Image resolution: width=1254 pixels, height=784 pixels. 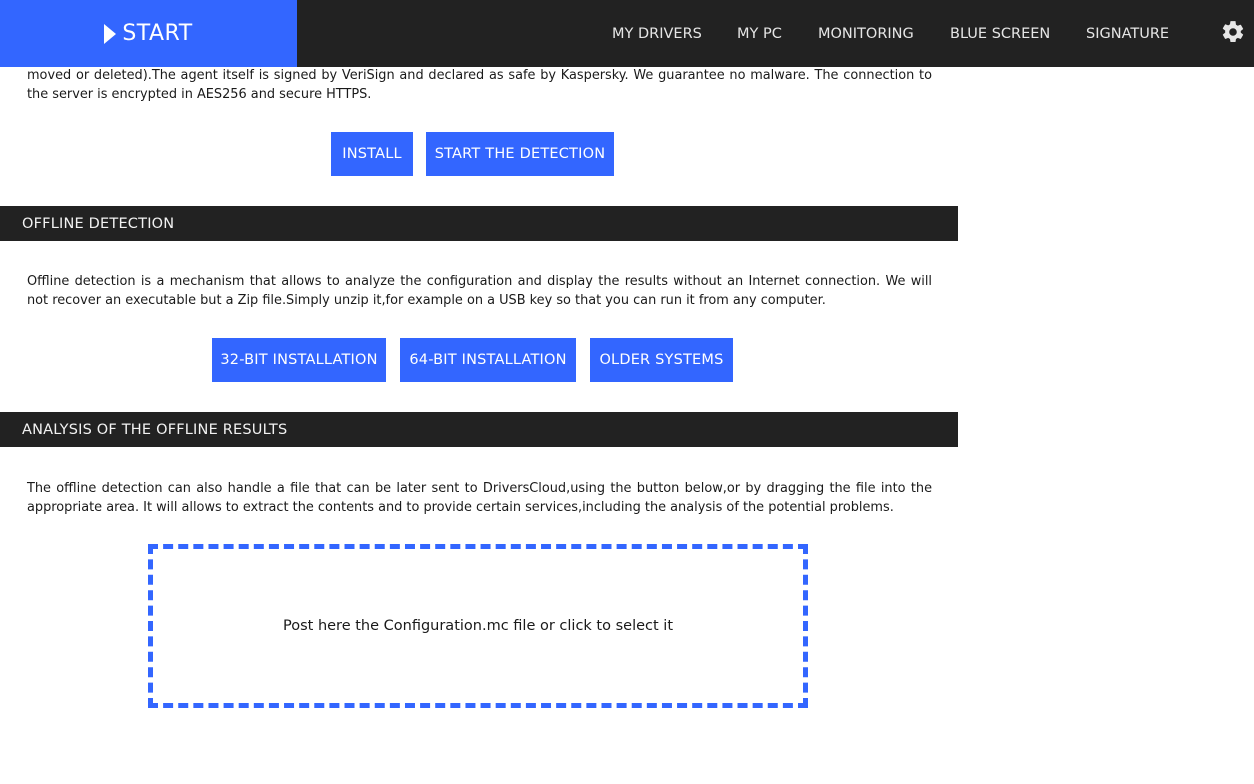 I want to click on nav-monitoring: MONITORING, so click(x=866, y=33).